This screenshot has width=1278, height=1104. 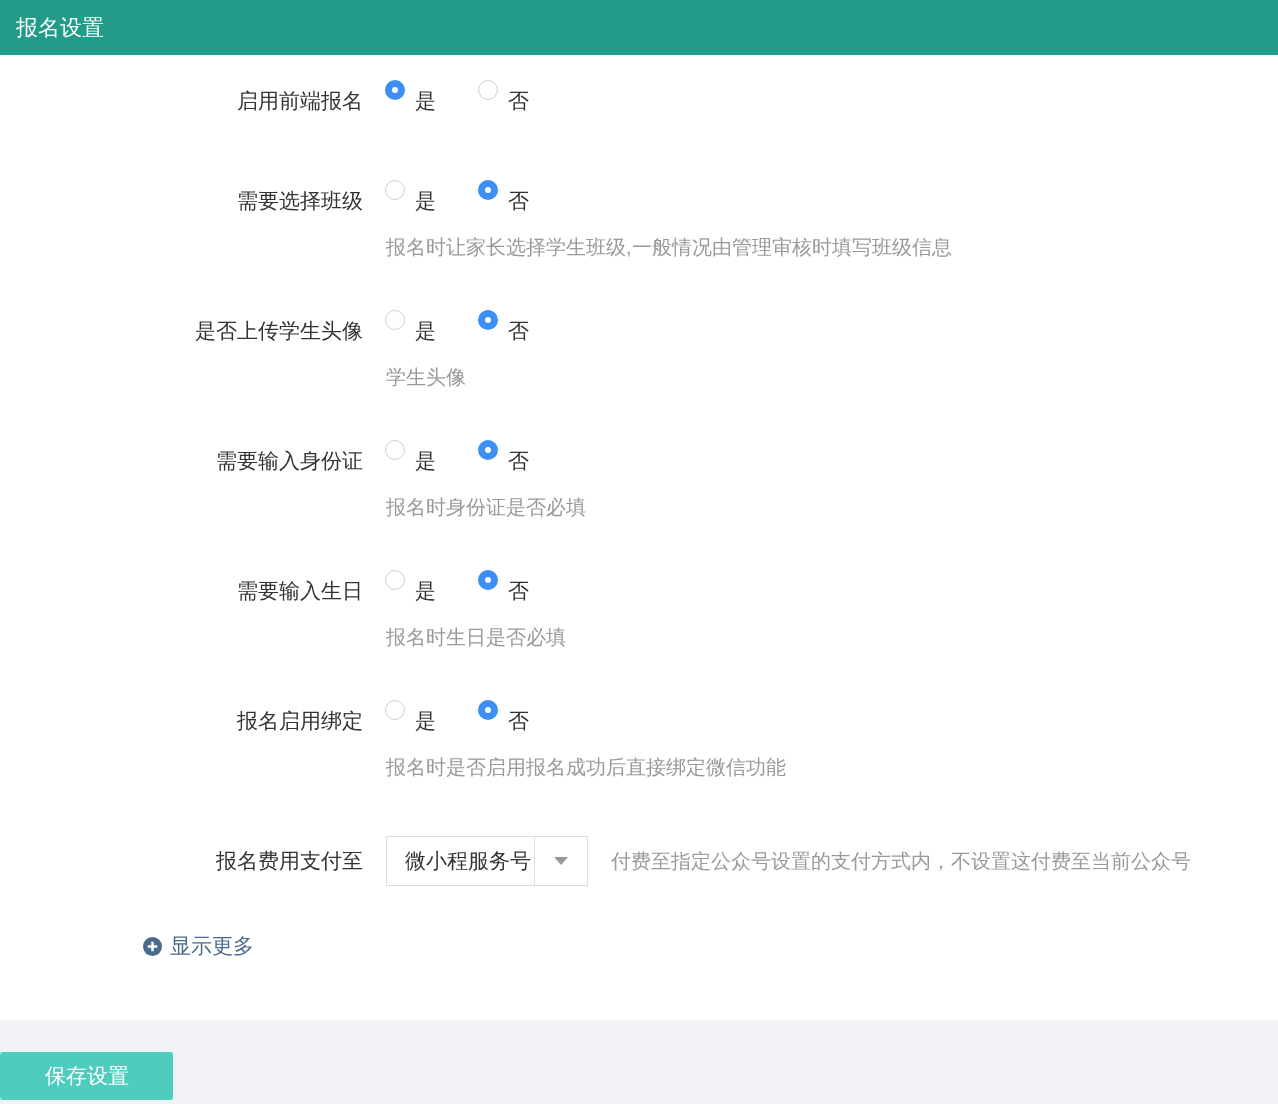 What do you see at coordinates (299, 591) in the screenshot?
I see `setting-label: 需要输入生日` at bounding box center [299, 591].